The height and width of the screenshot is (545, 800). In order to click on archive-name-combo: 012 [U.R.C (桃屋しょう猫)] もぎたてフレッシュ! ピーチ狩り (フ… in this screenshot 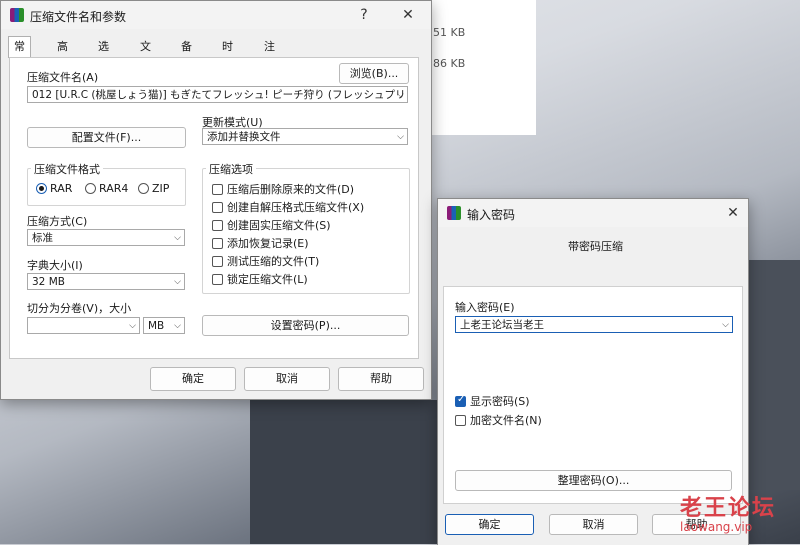, I will do `click(217, 94)`.